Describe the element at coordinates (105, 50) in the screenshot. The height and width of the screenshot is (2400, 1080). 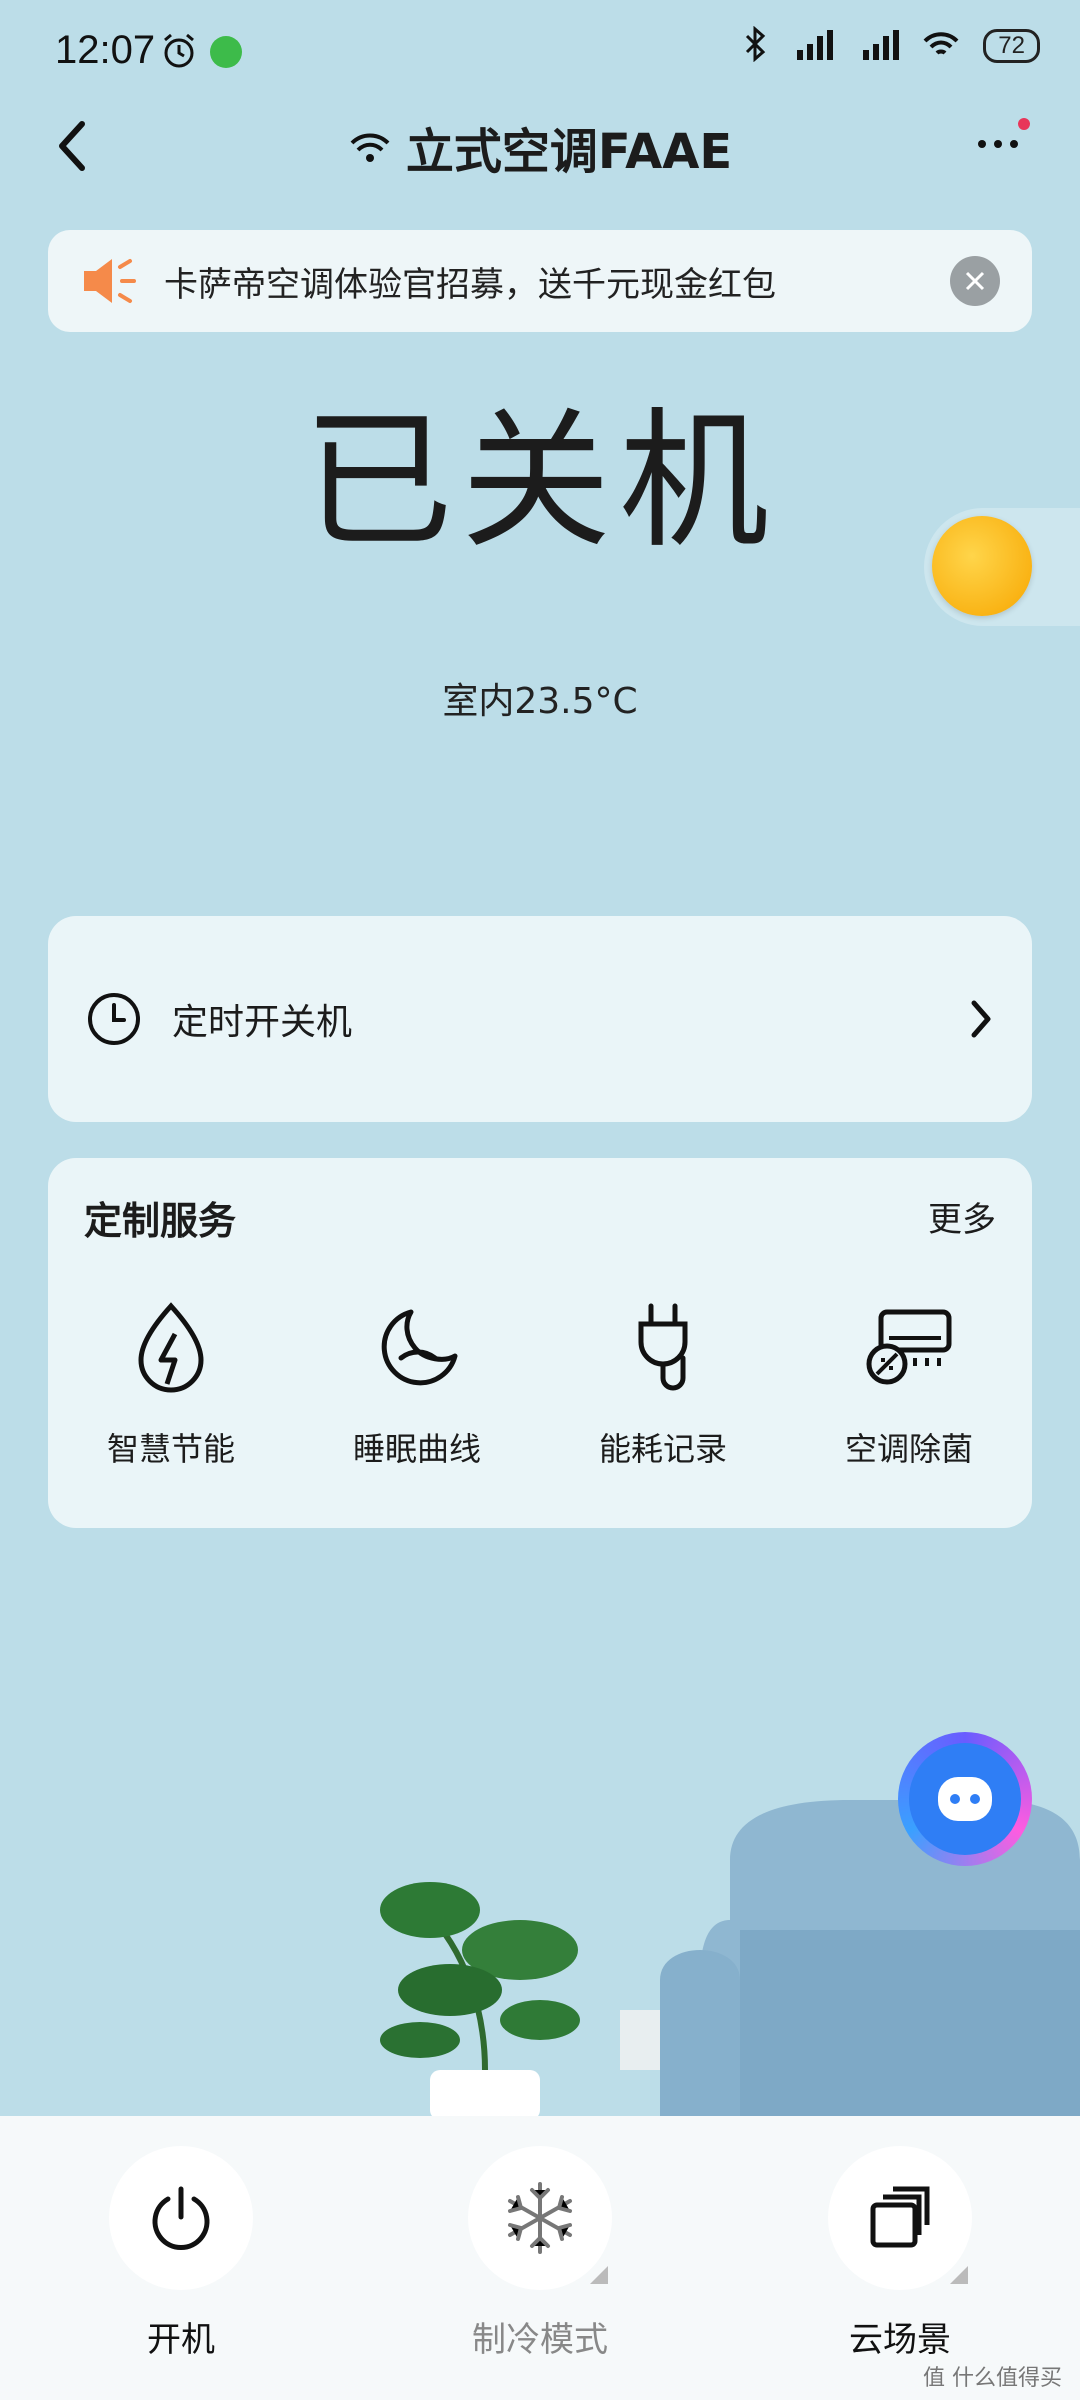
I see `status-time: 12:07` at that location.